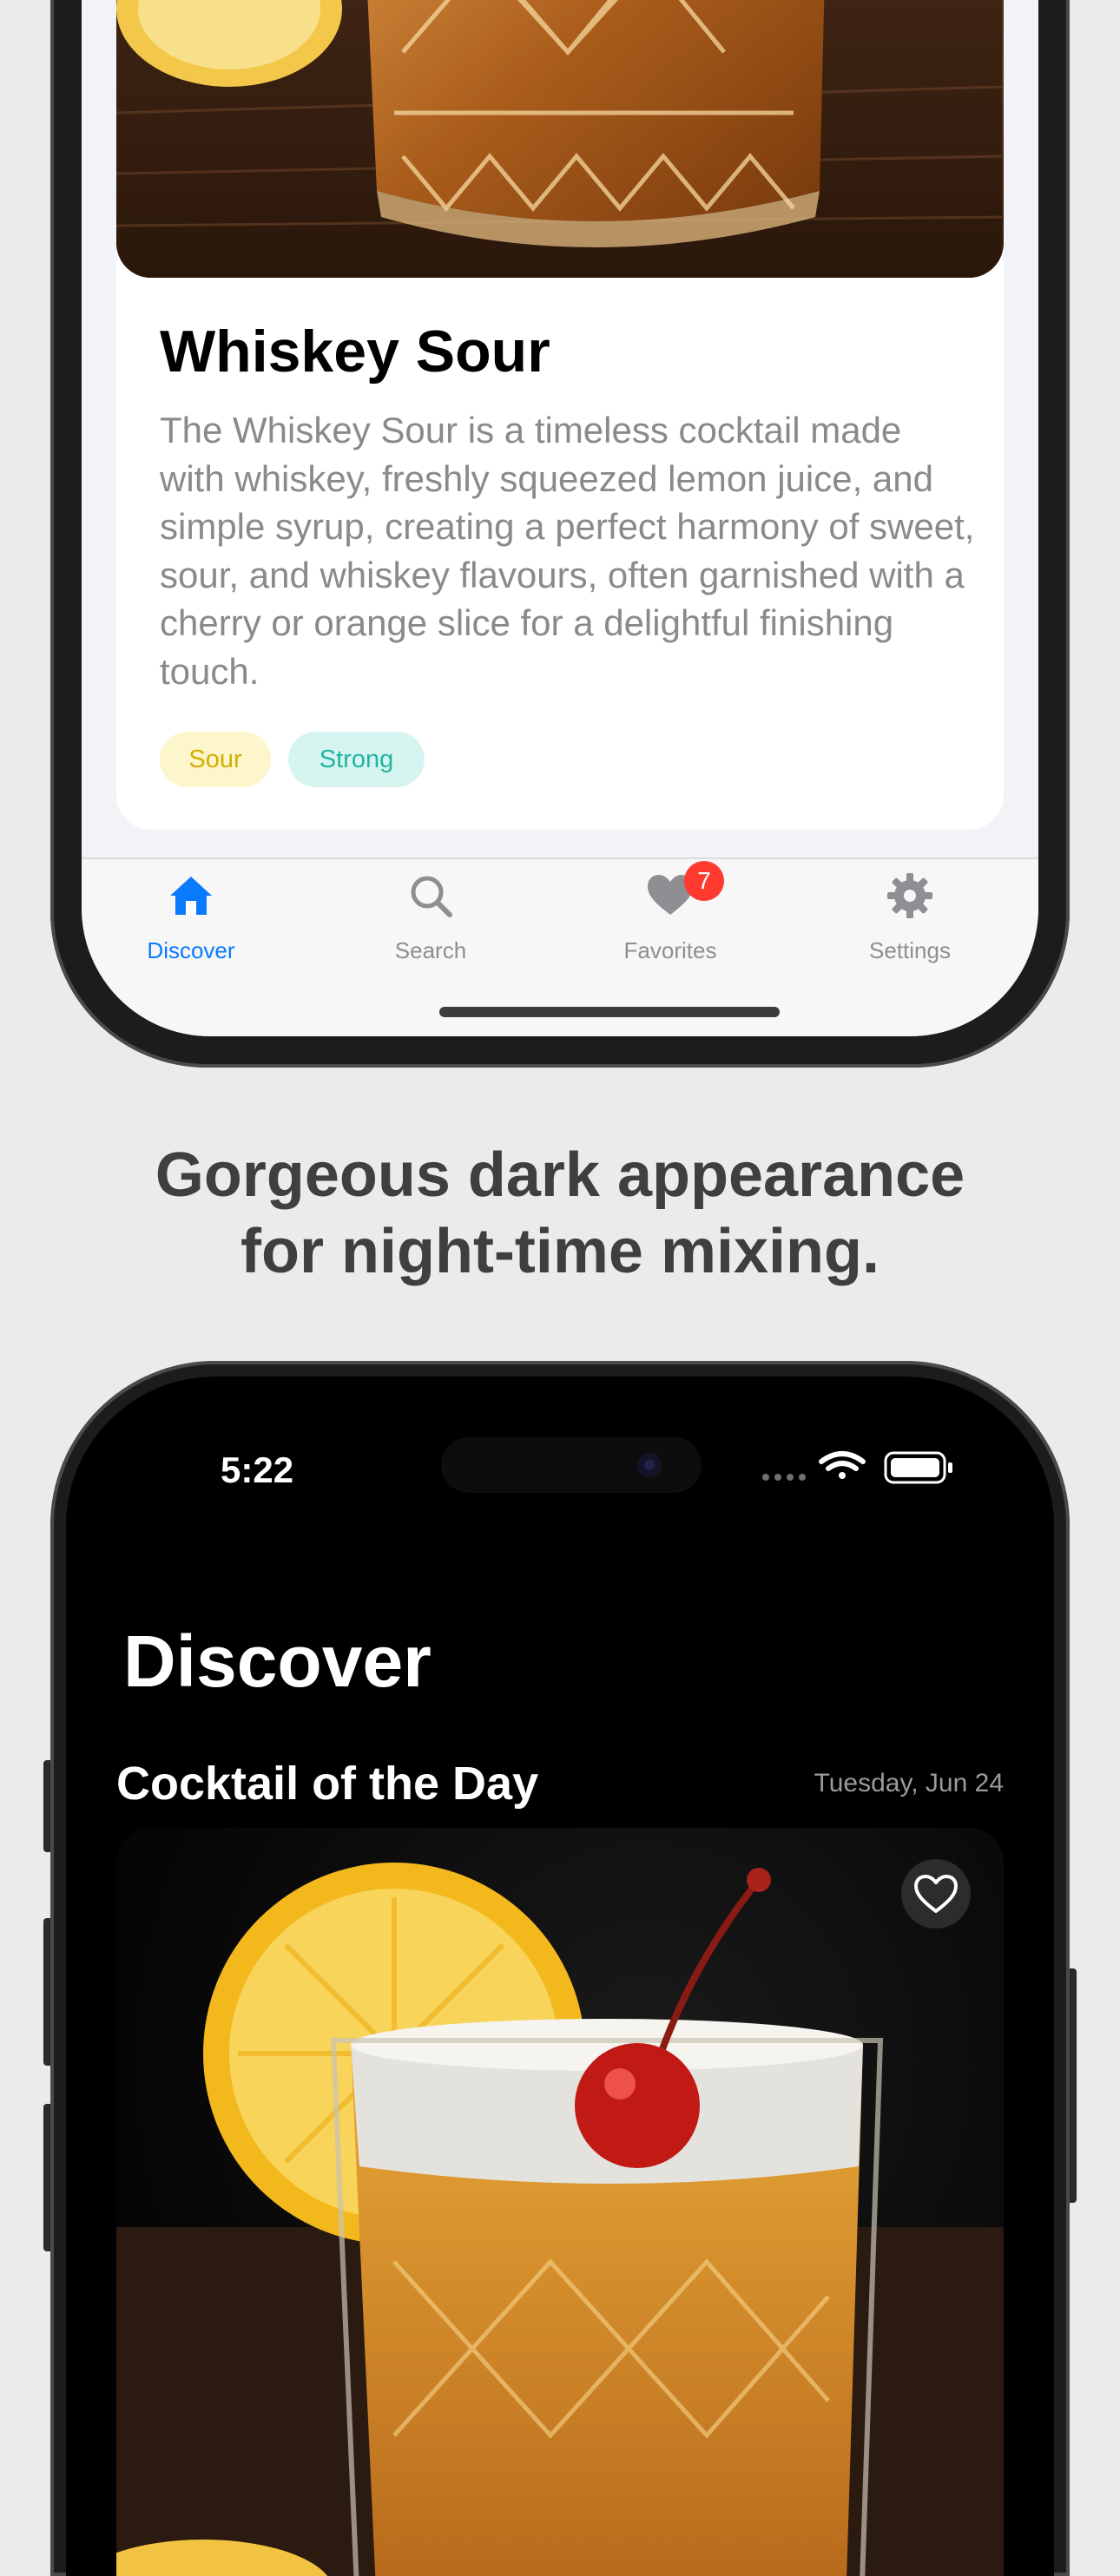 Image resolution: width=1120 pixels, height=2576 pixels. I want to click on cocktail-photo, so click(560, 139).